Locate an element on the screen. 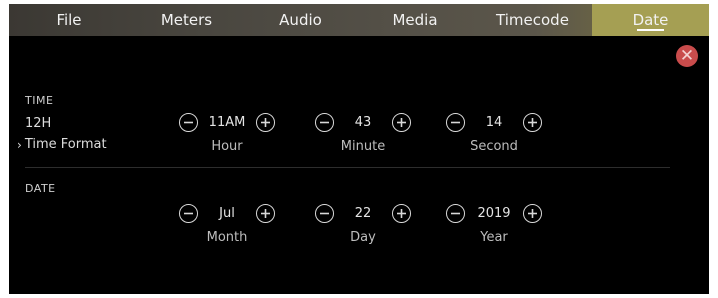 Image resolution: width=718 pixels, height=298 pixels. tab-file: File is located at coordinates (69, 20).